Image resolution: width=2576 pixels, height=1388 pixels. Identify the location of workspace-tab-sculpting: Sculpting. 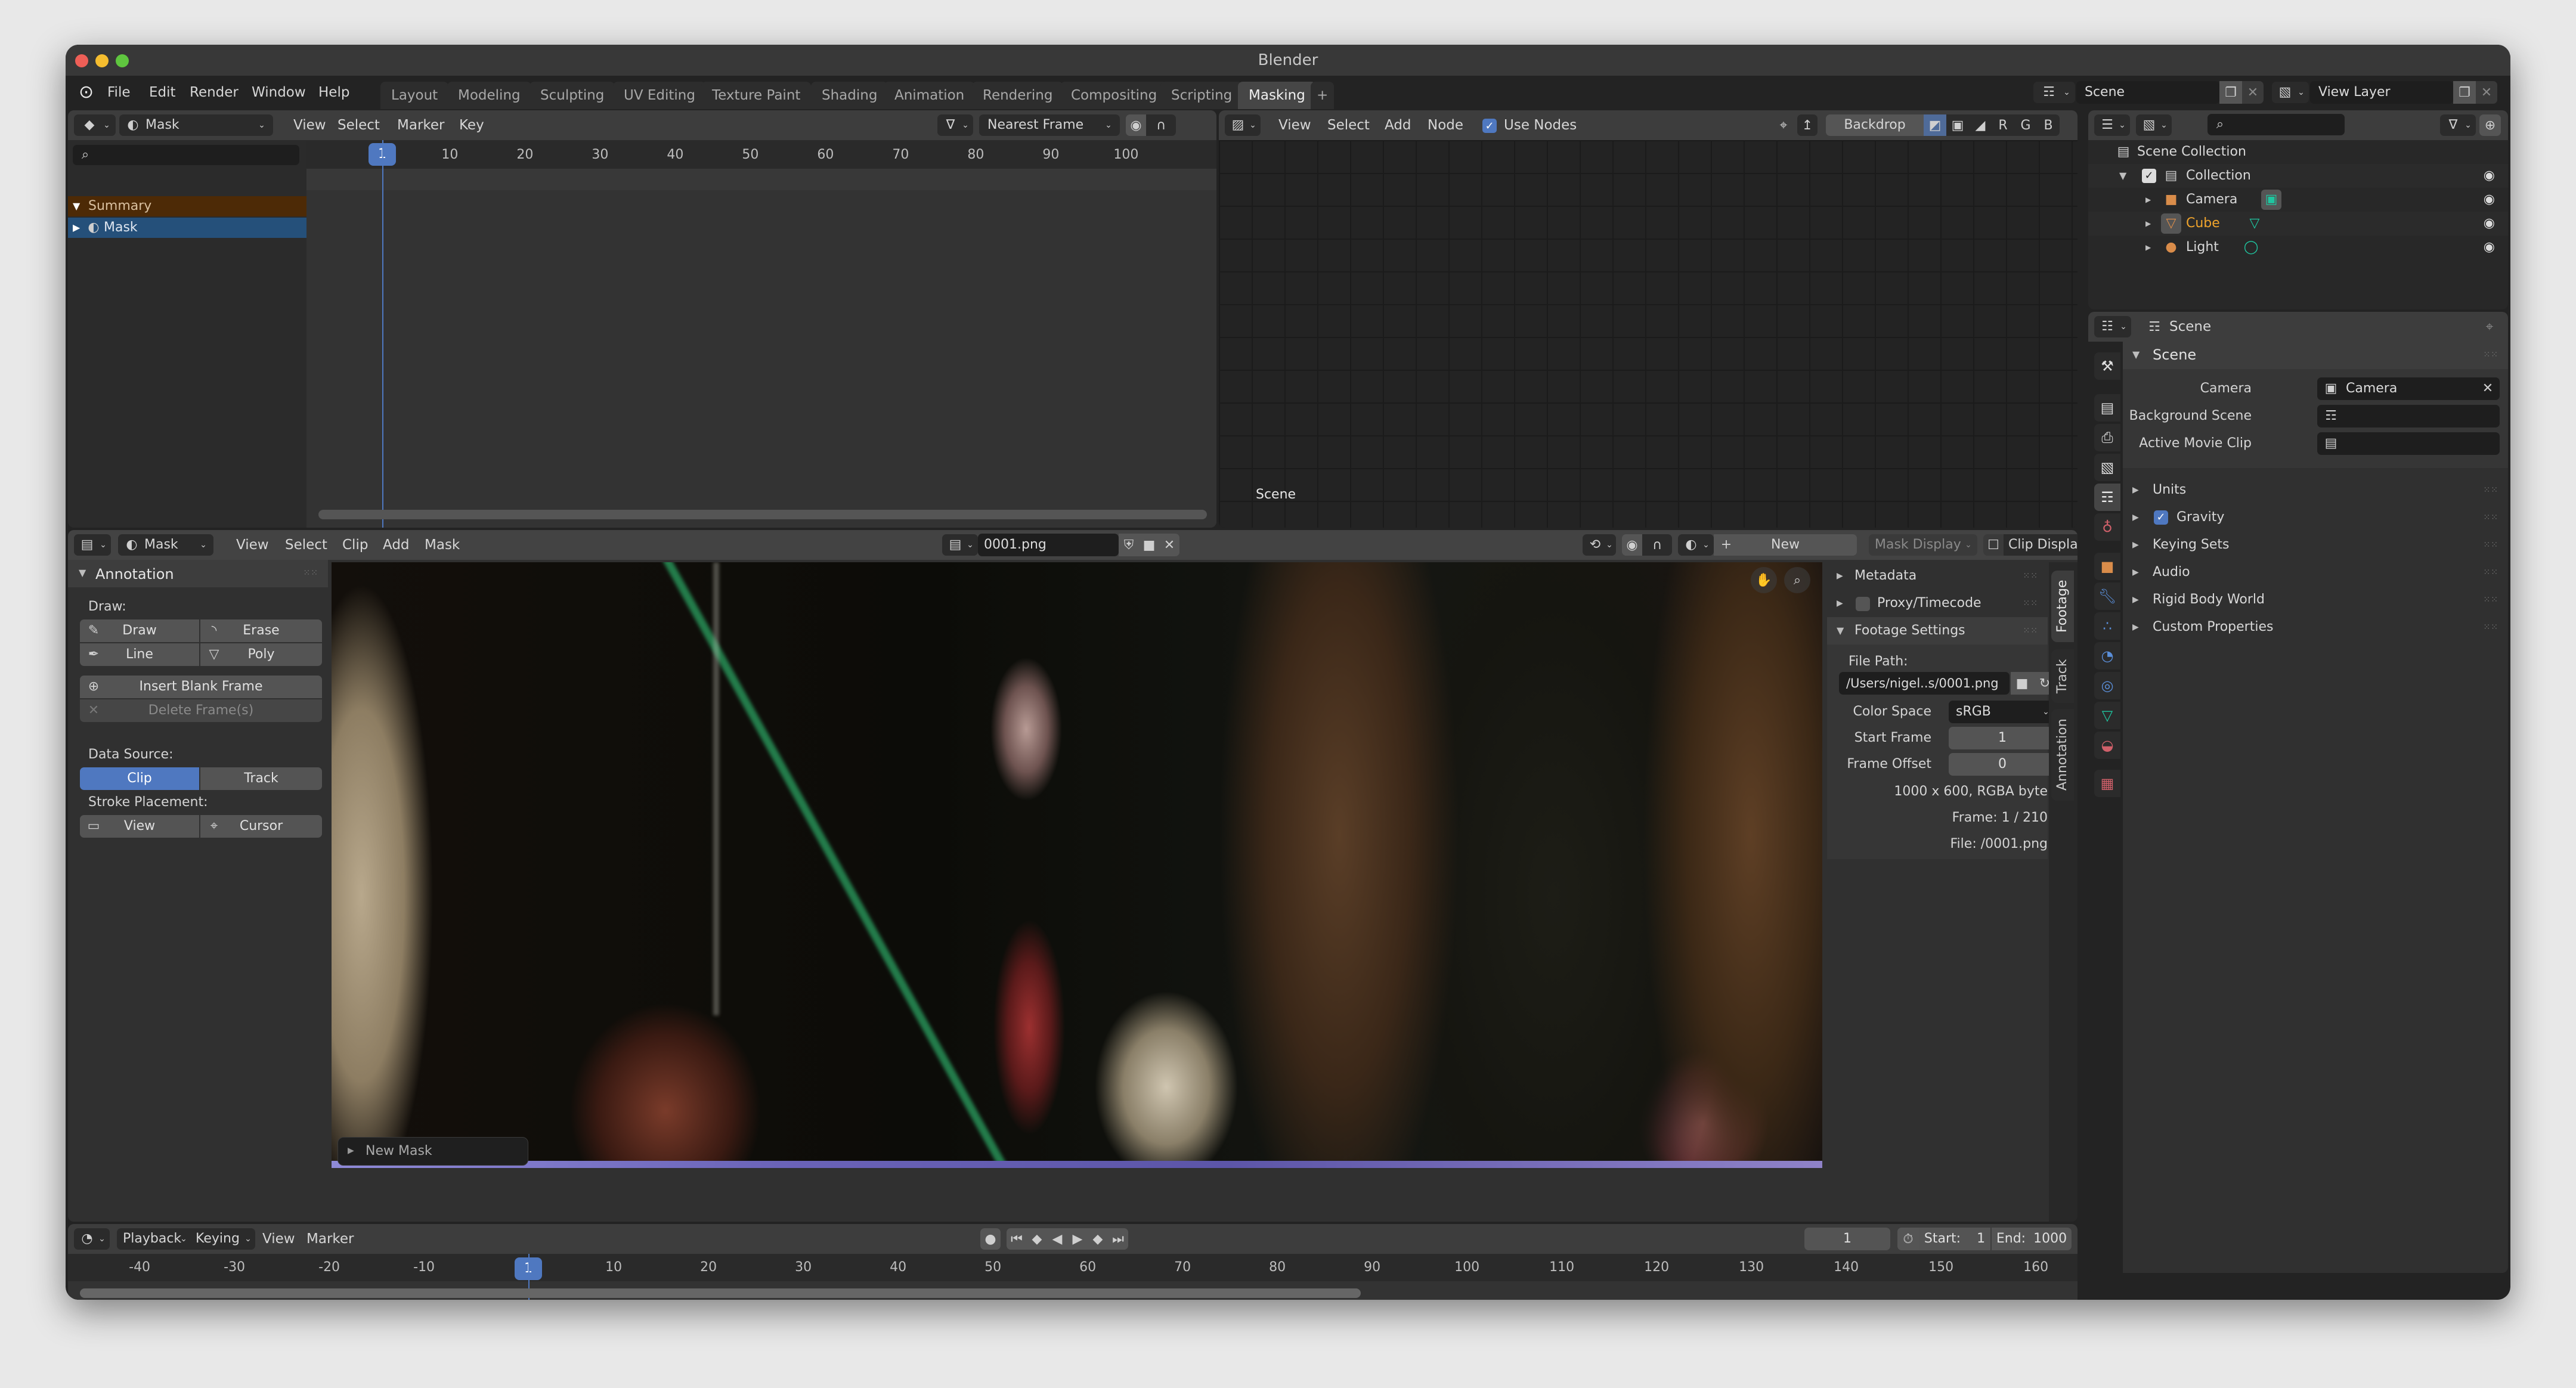
(573, 95).